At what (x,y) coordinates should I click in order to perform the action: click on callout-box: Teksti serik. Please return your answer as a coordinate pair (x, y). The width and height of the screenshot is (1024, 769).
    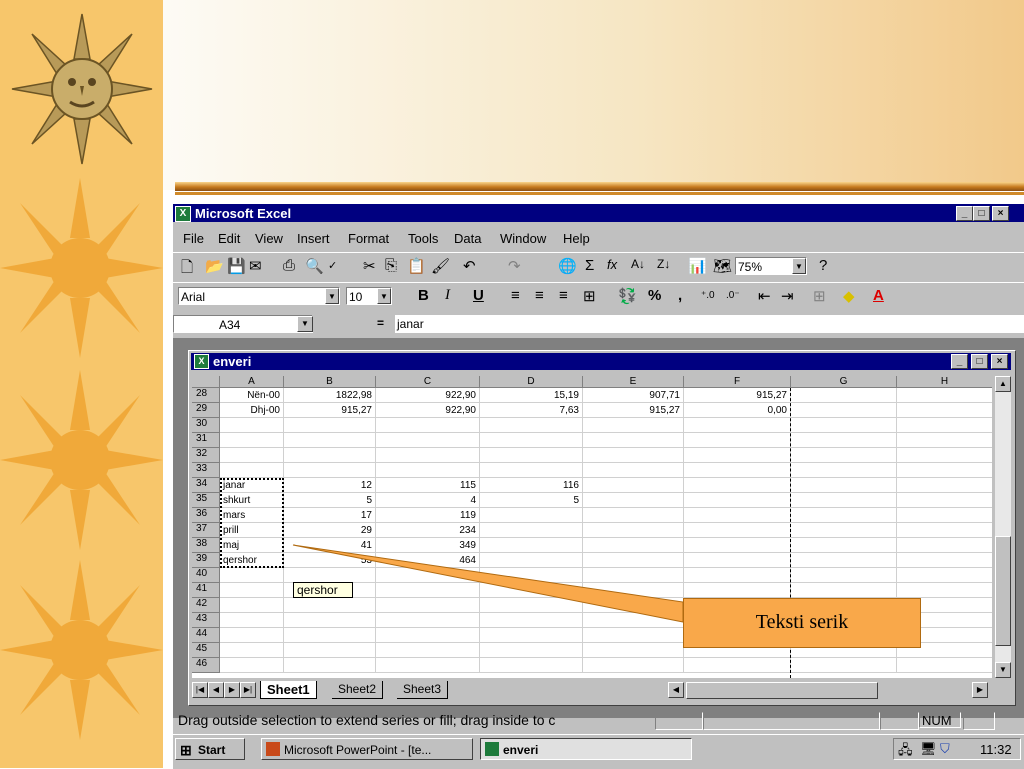
    Looking at the image, I should click on (802, 623).